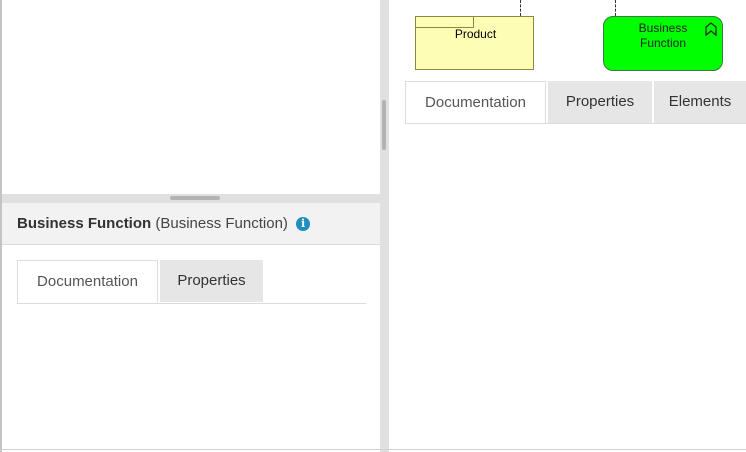 The image size is (746, 452). Describe the element at coordinates (575, 123) in the screenshot. I see `tabs-divider` at that location.